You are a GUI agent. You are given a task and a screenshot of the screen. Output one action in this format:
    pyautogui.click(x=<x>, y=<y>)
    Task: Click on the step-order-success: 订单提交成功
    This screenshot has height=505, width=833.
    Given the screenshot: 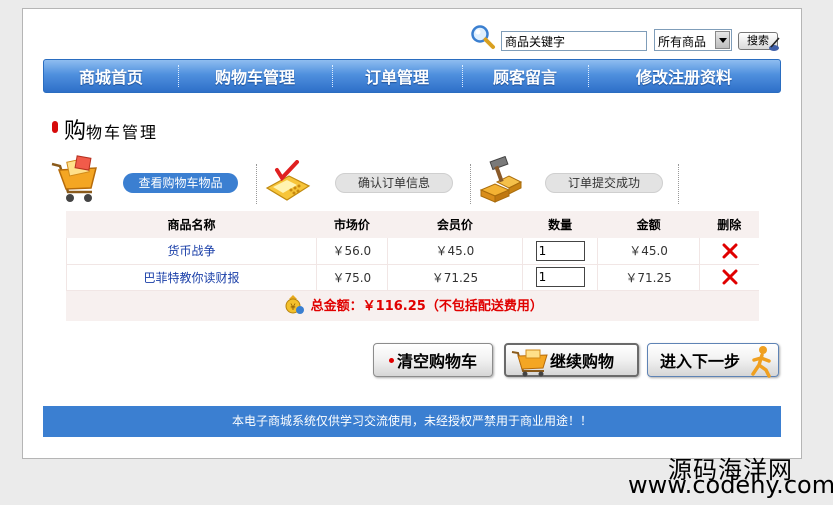 What is the action you would take?
    pyautogui.click(x=604, y=183)
    